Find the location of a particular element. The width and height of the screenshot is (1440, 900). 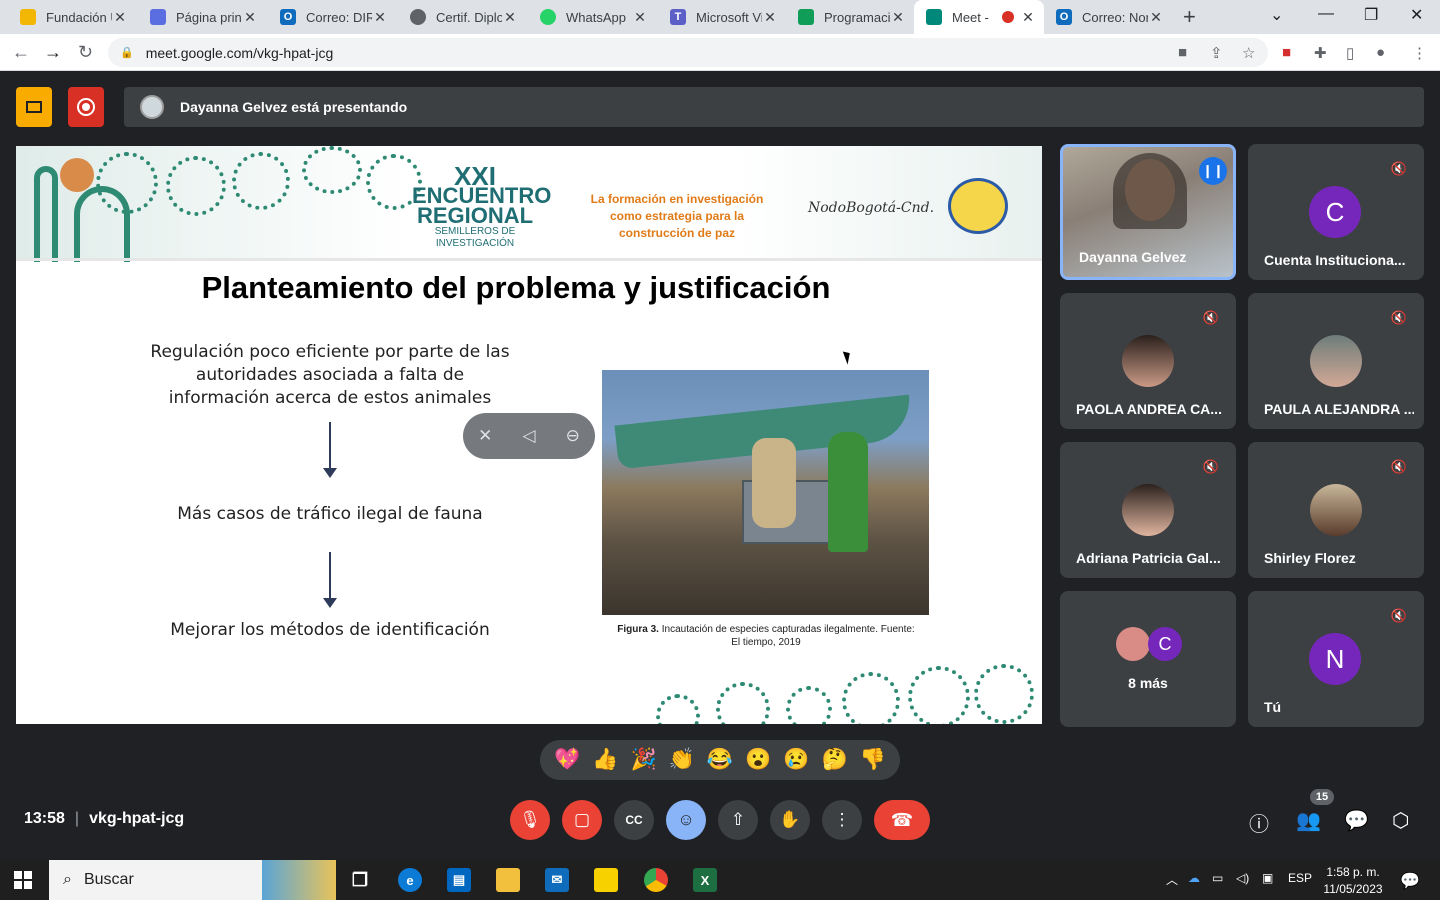

reaction-party: 🎉 is located at coordinates (643, 760).